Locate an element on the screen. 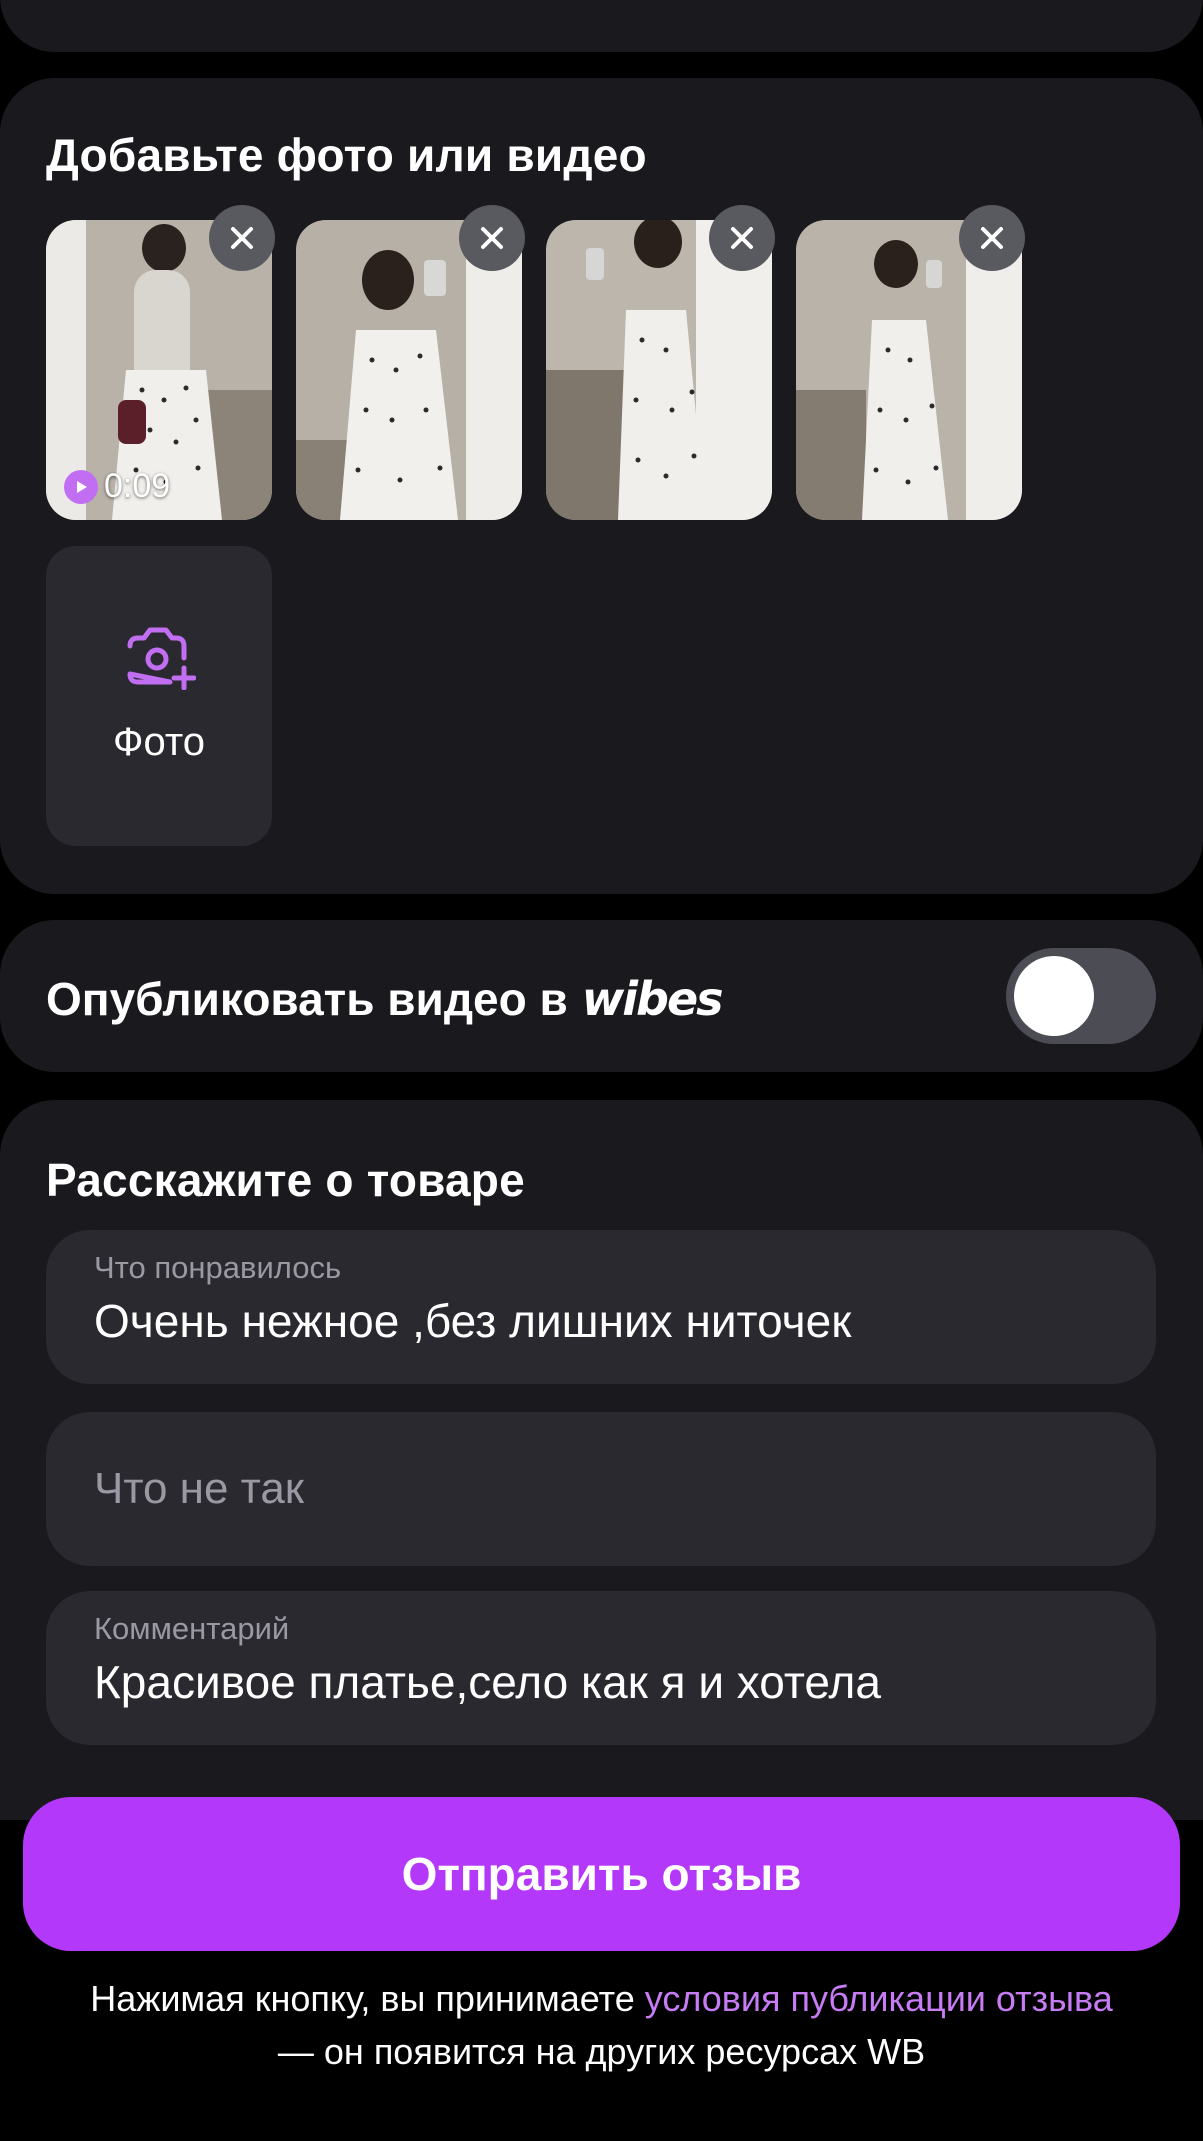 The height and width of the screenshot is (2141, 1203). camera-plus-icon is located at coordinates (161, 658).